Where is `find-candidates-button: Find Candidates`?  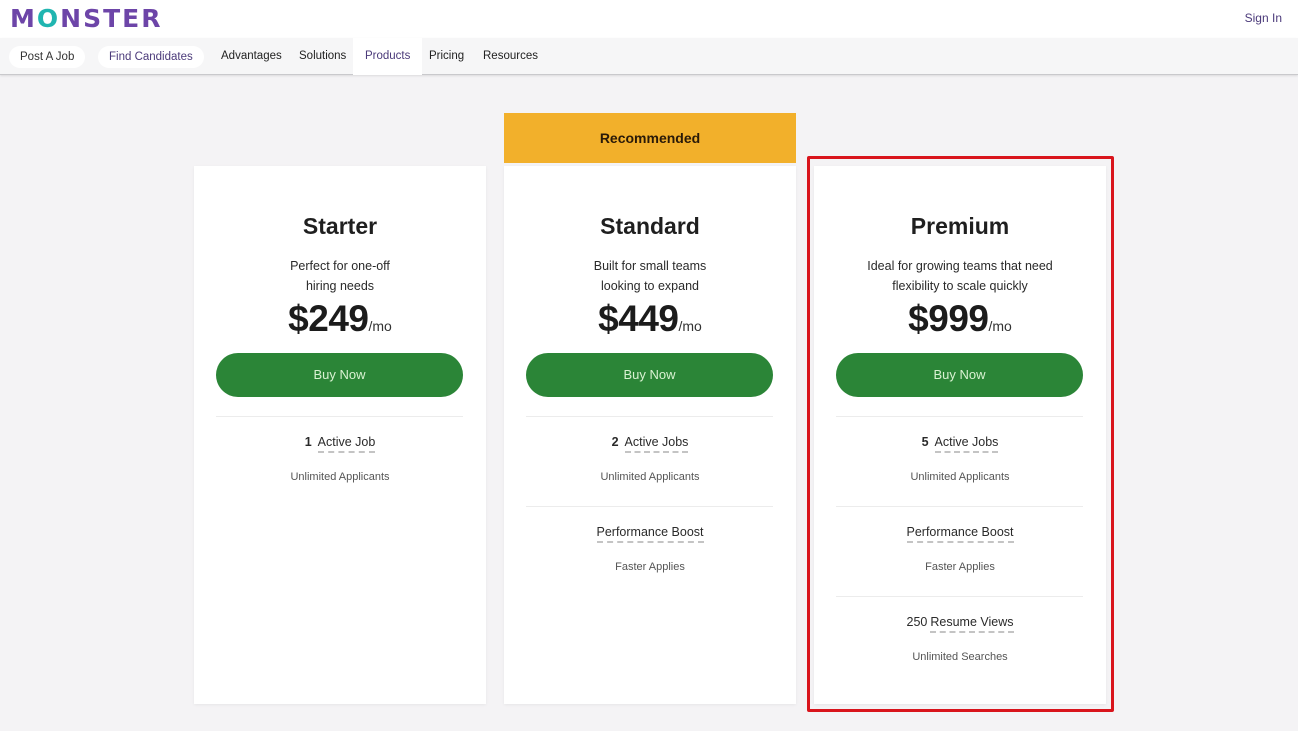
find-candidates-button: Find Candidates is located at coordinates (151, 57).